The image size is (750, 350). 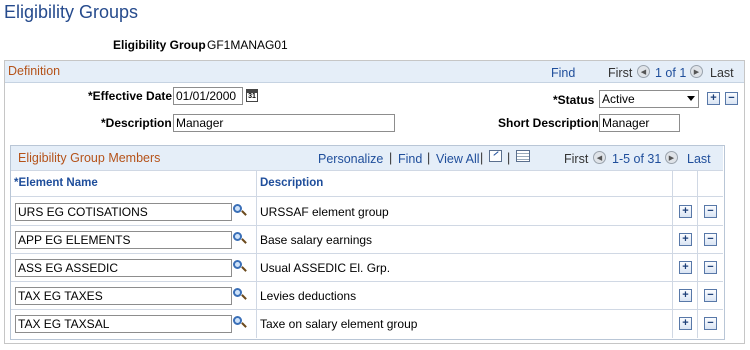 I want to click on members-first-label: First, so click(x=576, y=159).